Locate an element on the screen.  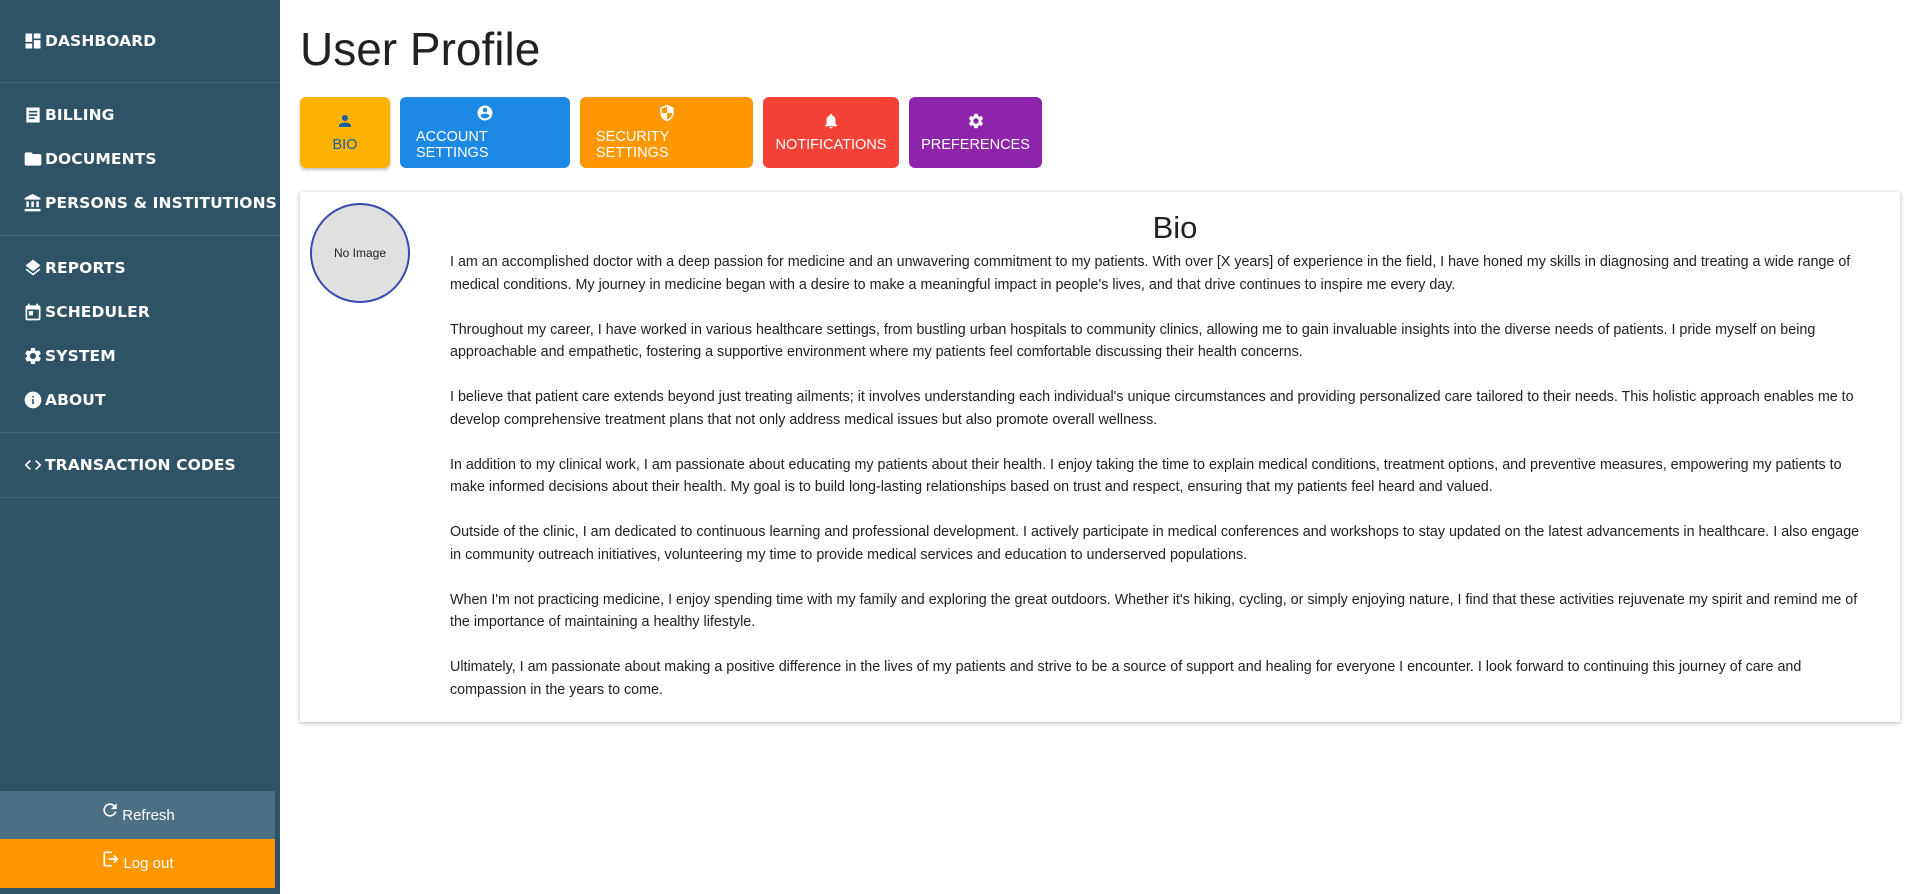
nav-group-tools: REPORTS SCHEDULER SYSTEM ABOUT is located at coordinates (140, 334).